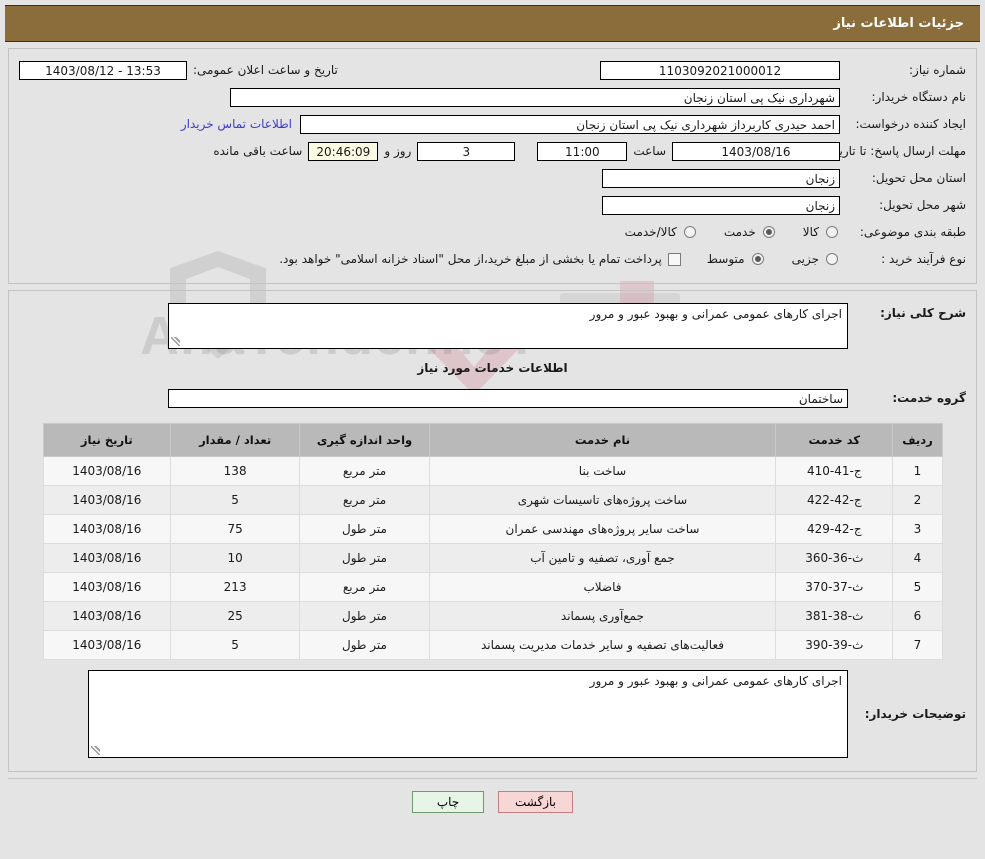  I want to click on cell-name: ساخت پروژه‌های تاسیسات شهری, so click(602, 500).